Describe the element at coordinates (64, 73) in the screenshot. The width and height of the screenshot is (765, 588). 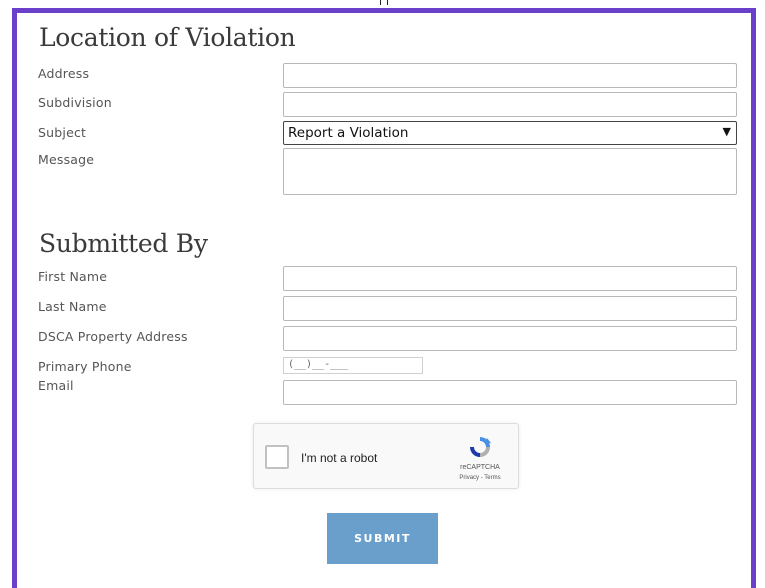
I see `address-label: Address` at that location.